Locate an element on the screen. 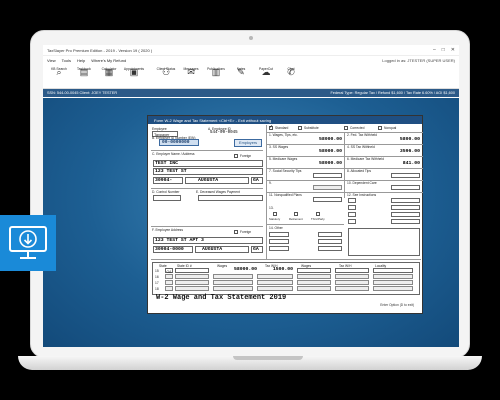  retirement-checkbox is located at coordinates (296, 214).